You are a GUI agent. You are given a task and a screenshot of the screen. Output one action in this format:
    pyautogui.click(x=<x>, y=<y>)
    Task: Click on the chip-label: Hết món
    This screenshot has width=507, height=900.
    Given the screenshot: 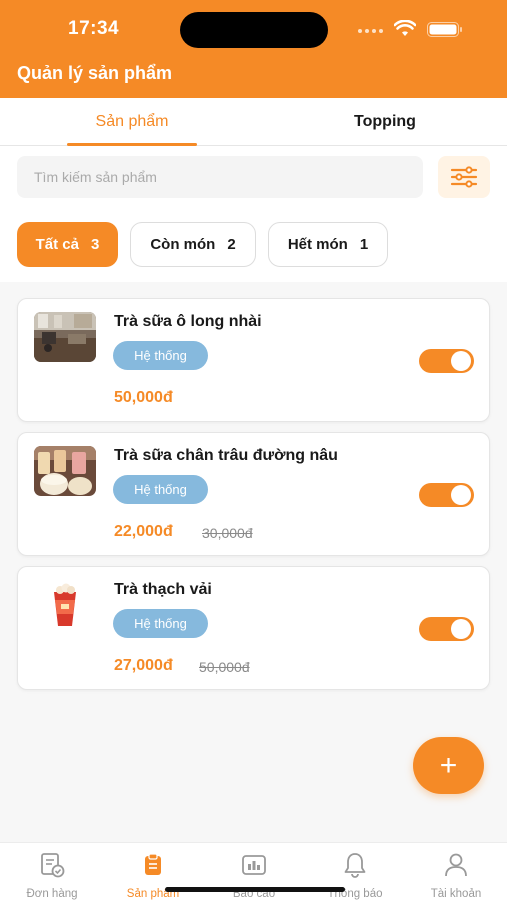 What is the action you would take?
    pyautogui.click(x=317, y=244)
    